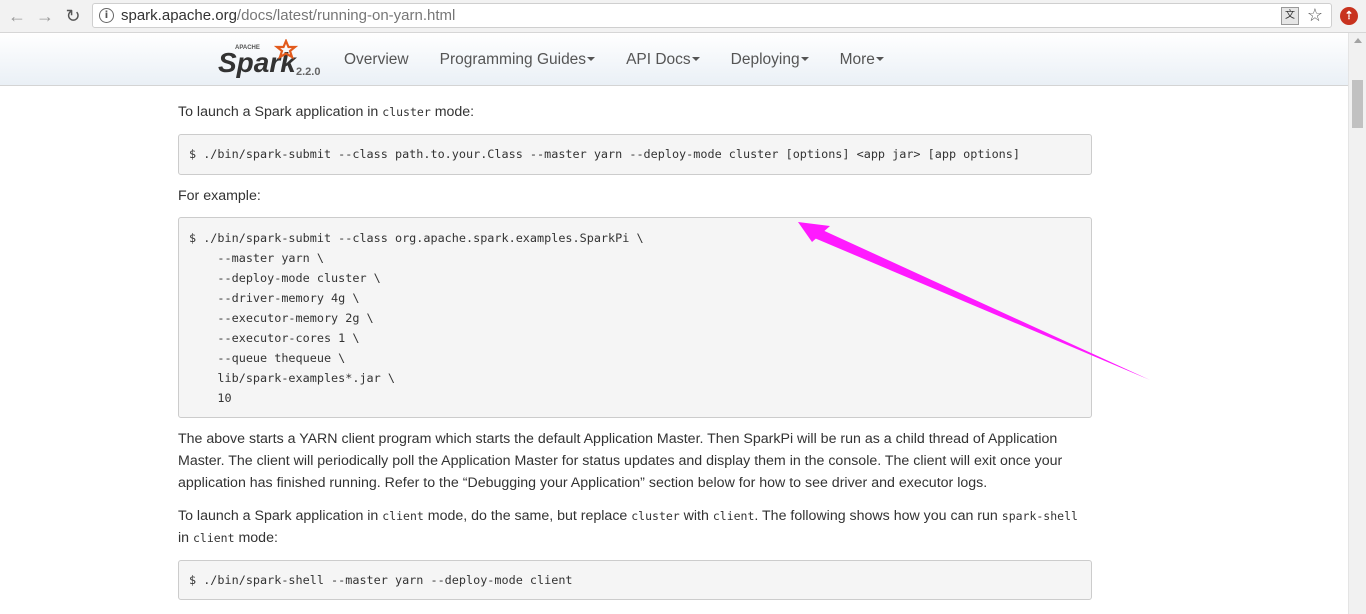 This screenshot has height=614, width=1366. I want to click on logo-version: 2.2.0, so click(308, 72).